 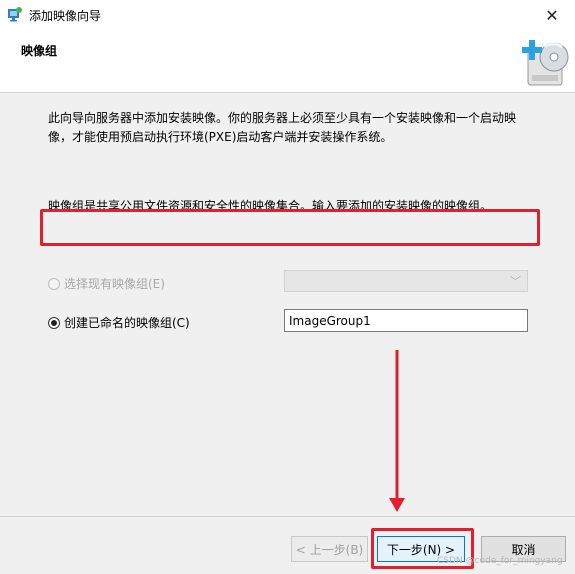 What do you see at coordinates (545, 63) in the screenshot?
I see `disc-add-icon` at bounding box center [545, 63].